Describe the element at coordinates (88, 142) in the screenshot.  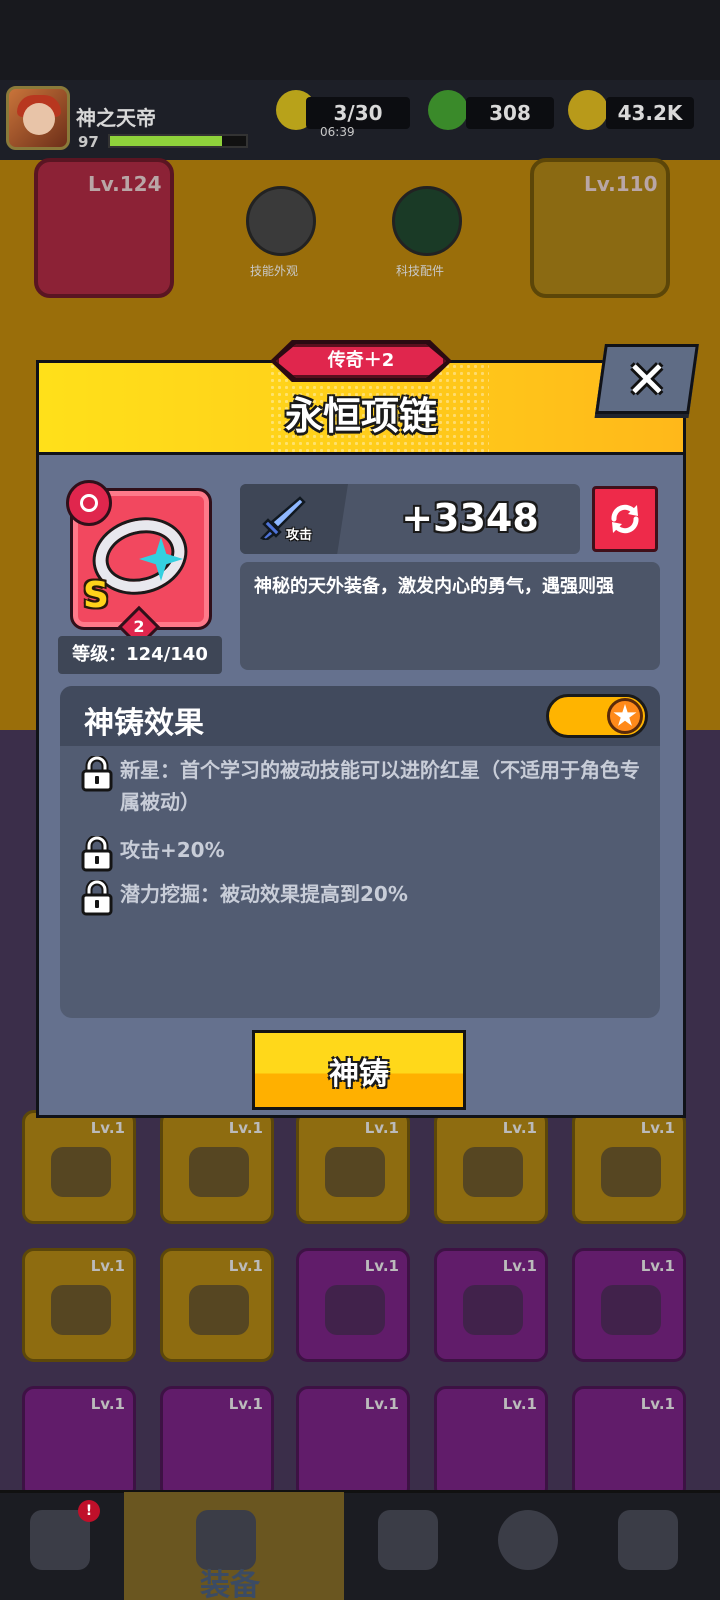
I see `player-level: 97` at that location.